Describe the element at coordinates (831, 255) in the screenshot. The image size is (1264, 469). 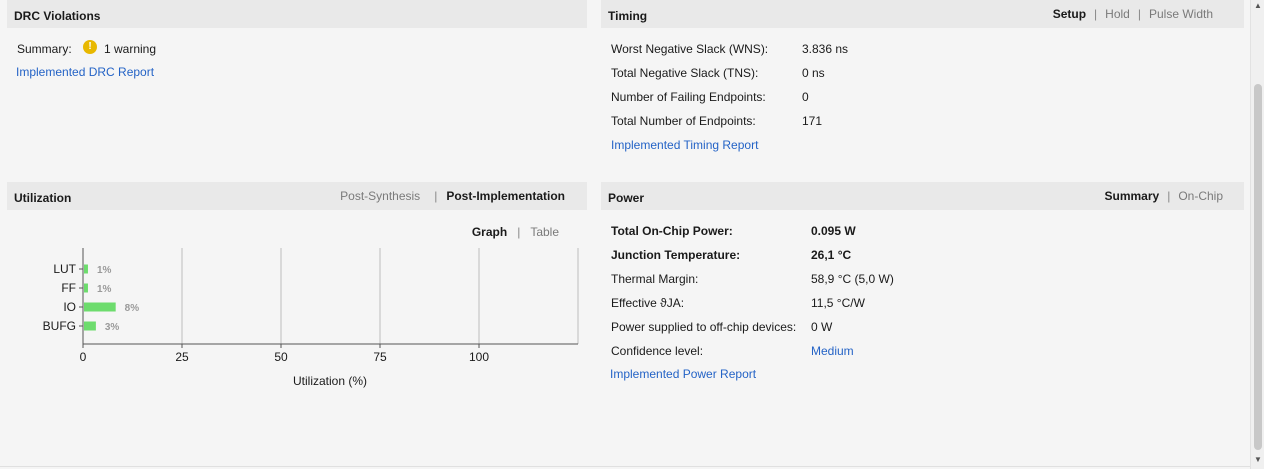
I see `power-value: 26,1 °C` at that location.